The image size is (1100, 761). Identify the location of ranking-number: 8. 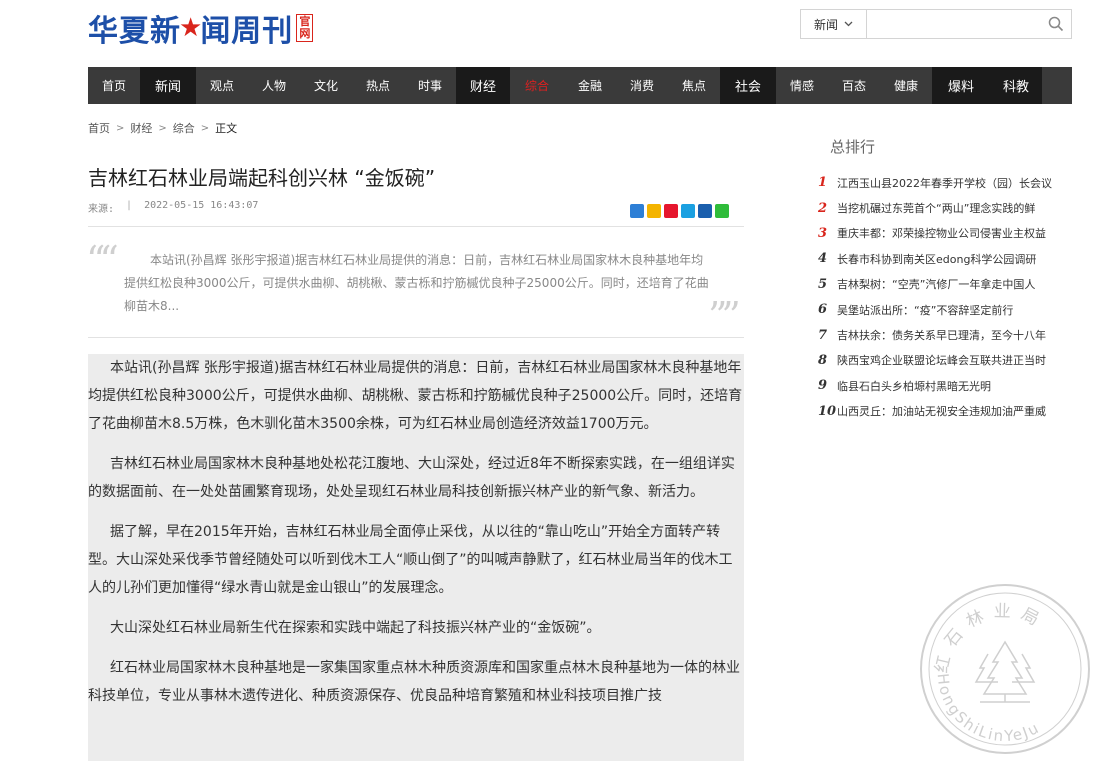
(823, 360).